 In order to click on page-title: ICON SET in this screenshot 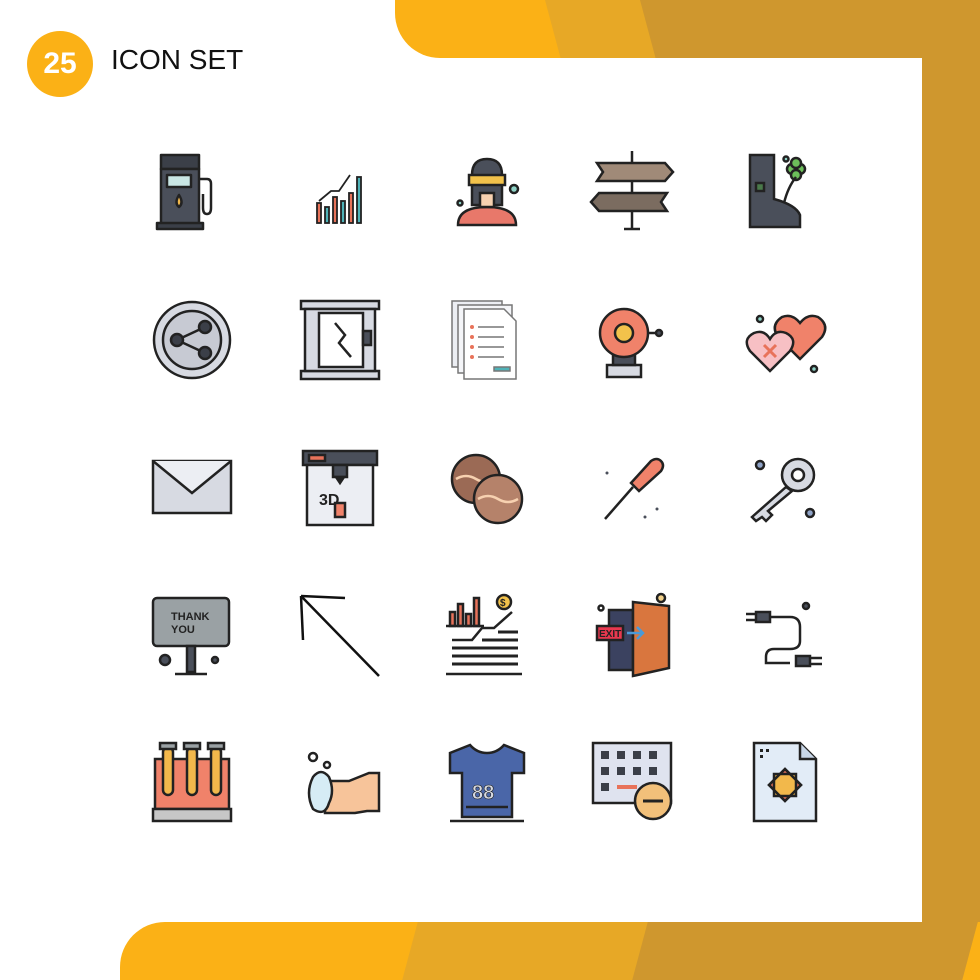, I will do `click(177, 59)`.